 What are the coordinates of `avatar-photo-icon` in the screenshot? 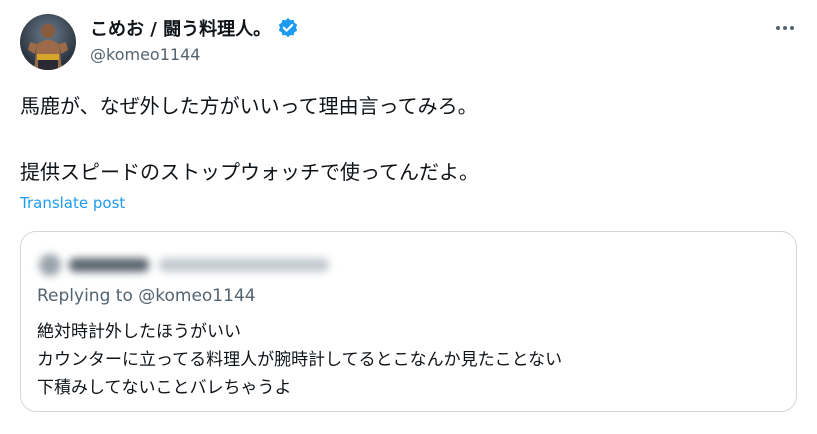 It's located at (48, 42).